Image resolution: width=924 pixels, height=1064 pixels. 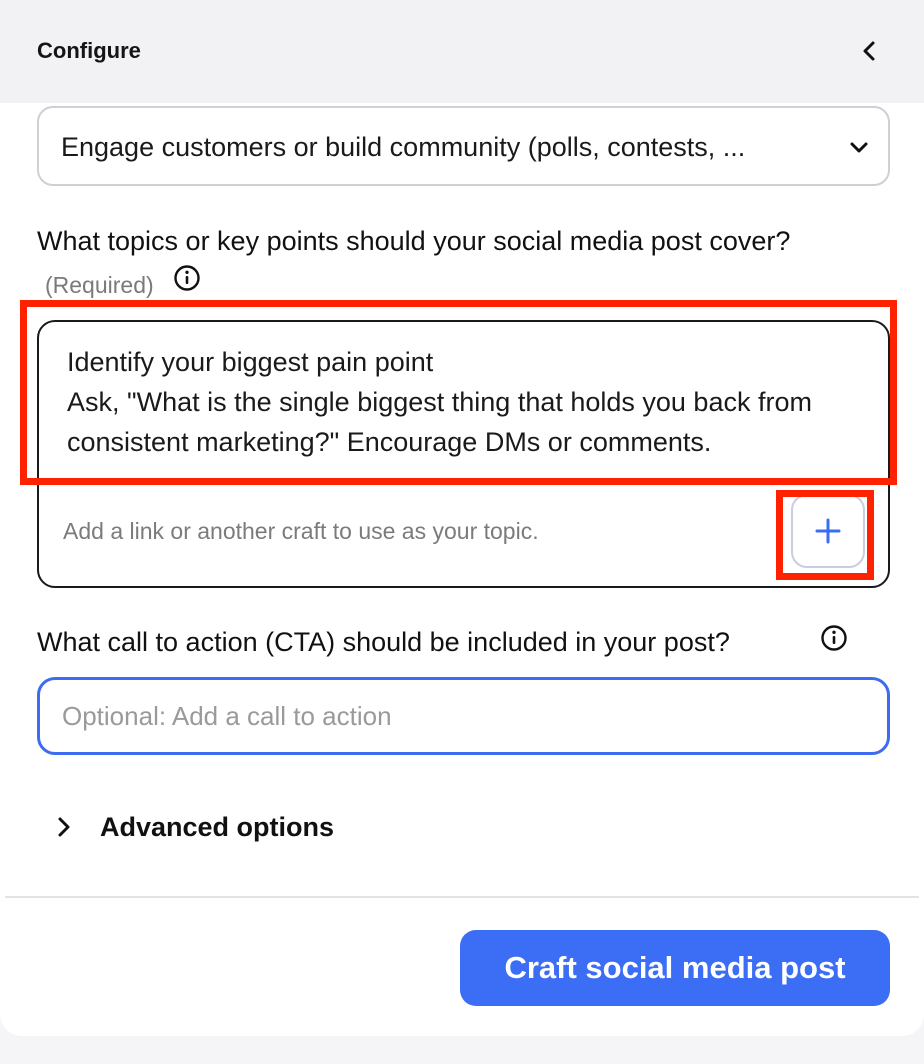 What do you see at coordinates (859, 147) in the screenshot?
I see `chevron-down-icon` at bounding box center [859, 147].